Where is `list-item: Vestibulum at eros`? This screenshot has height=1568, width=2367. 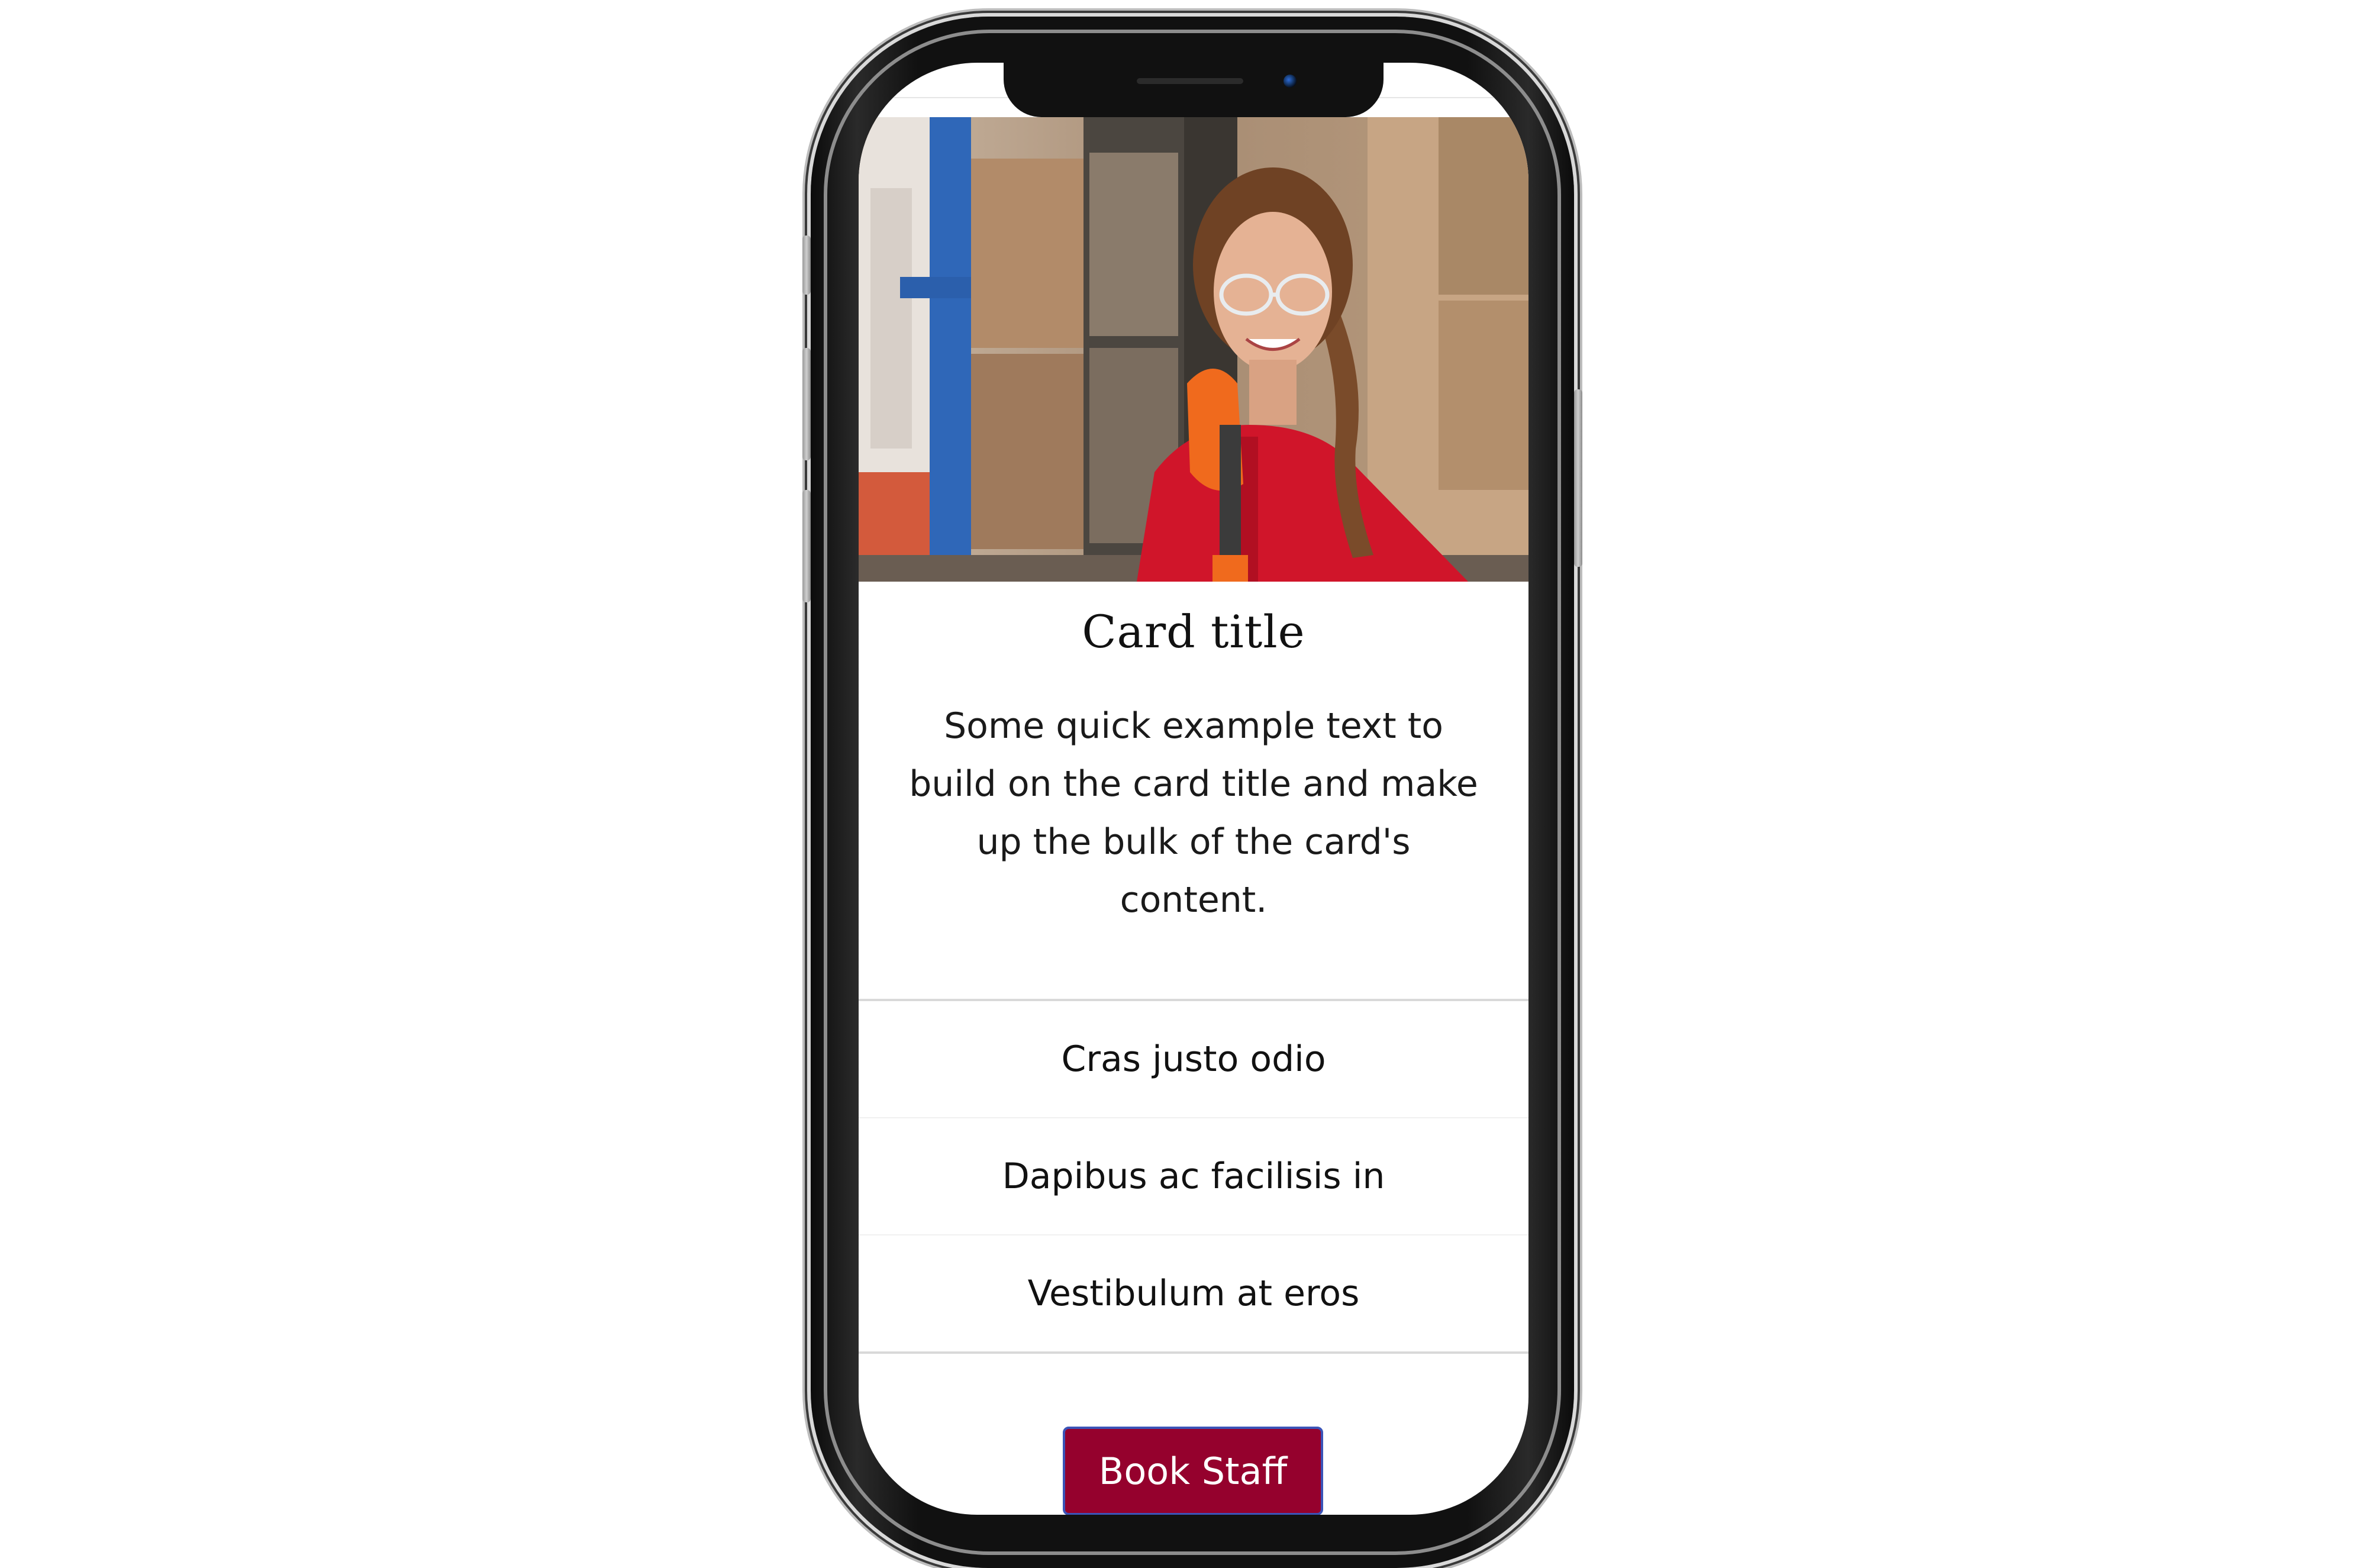
list-item: Vestibulum at eros is located at coordinates (1193, 1294).